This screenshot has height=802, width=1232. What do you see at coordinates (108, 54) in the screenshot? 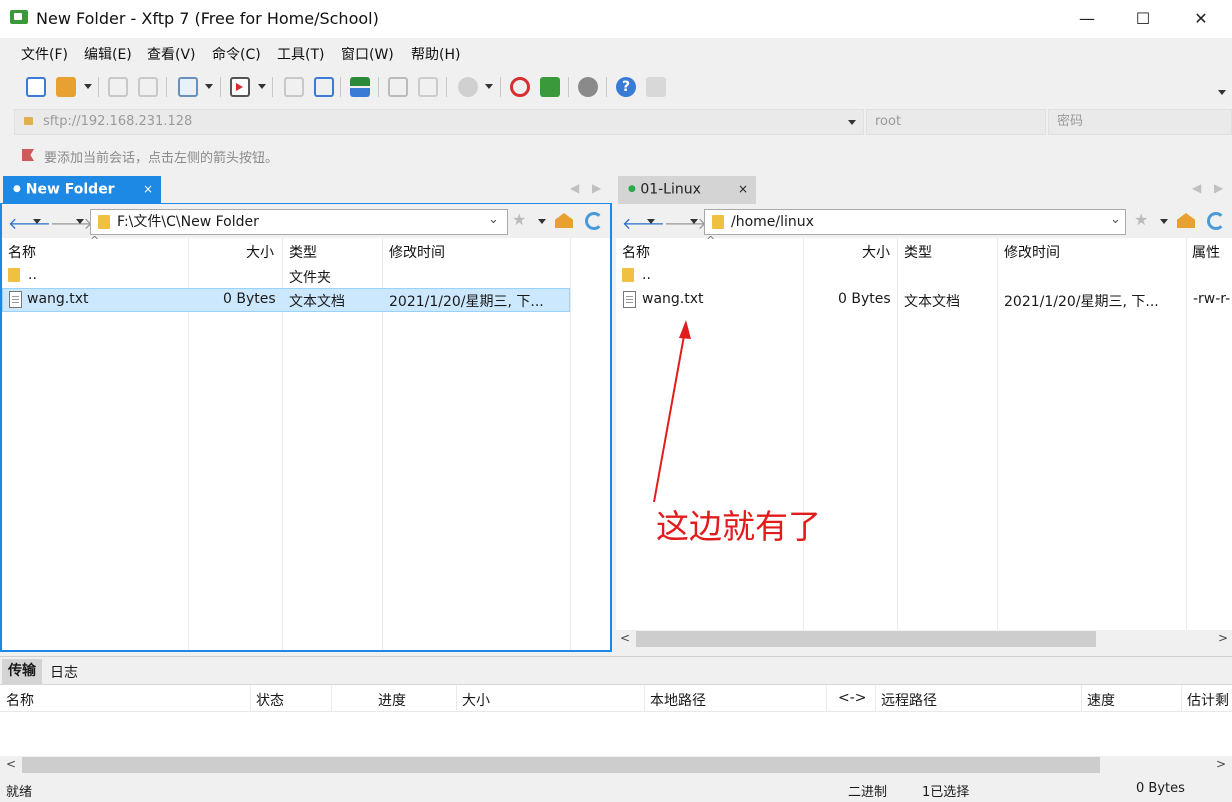
I see `menu-edit: 编辑(E)` at bounding box center [108, 54].